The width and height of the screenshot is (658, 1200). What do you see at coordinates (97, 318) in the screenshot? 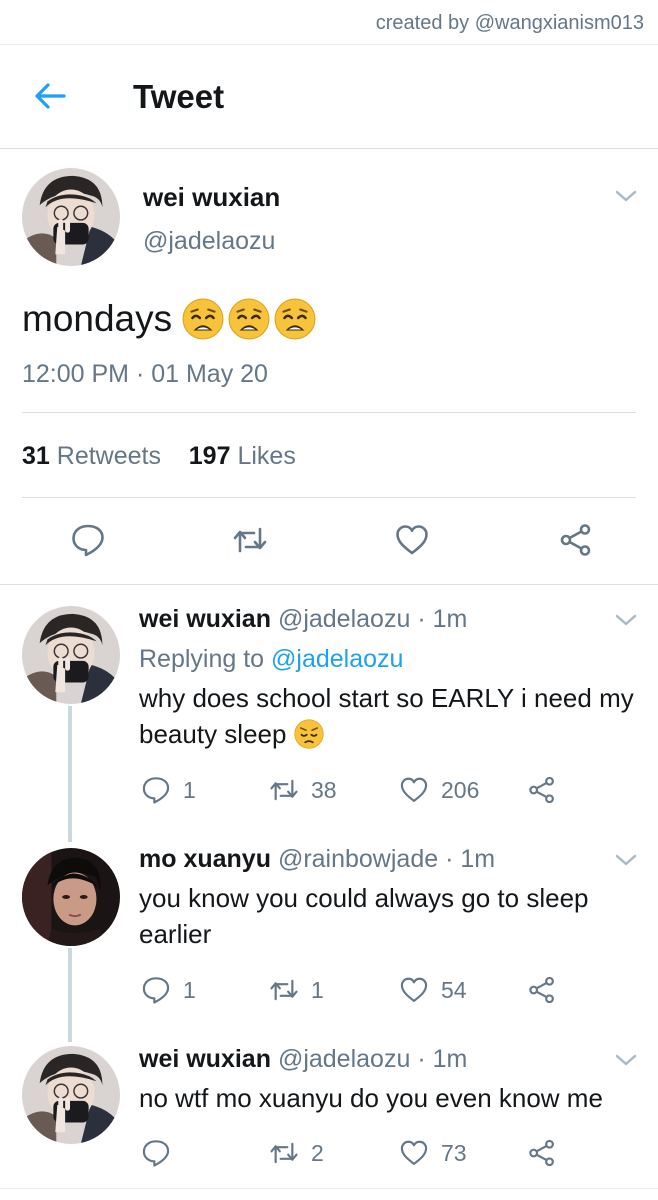
I see `tweet-body: mondays` at bounding box center [97, 318].